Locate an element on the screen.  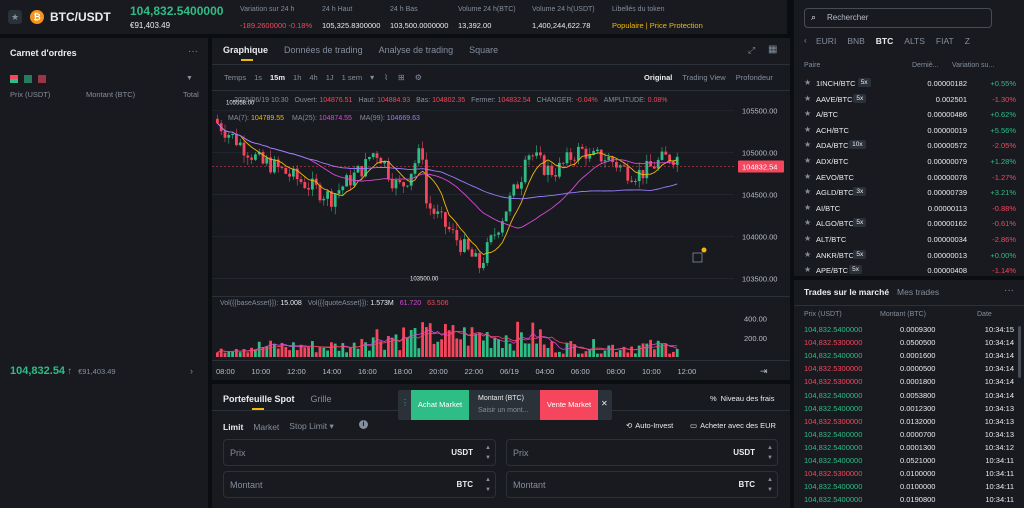
layout-grid-icon: ▦ is located at coordinates (772, 49).